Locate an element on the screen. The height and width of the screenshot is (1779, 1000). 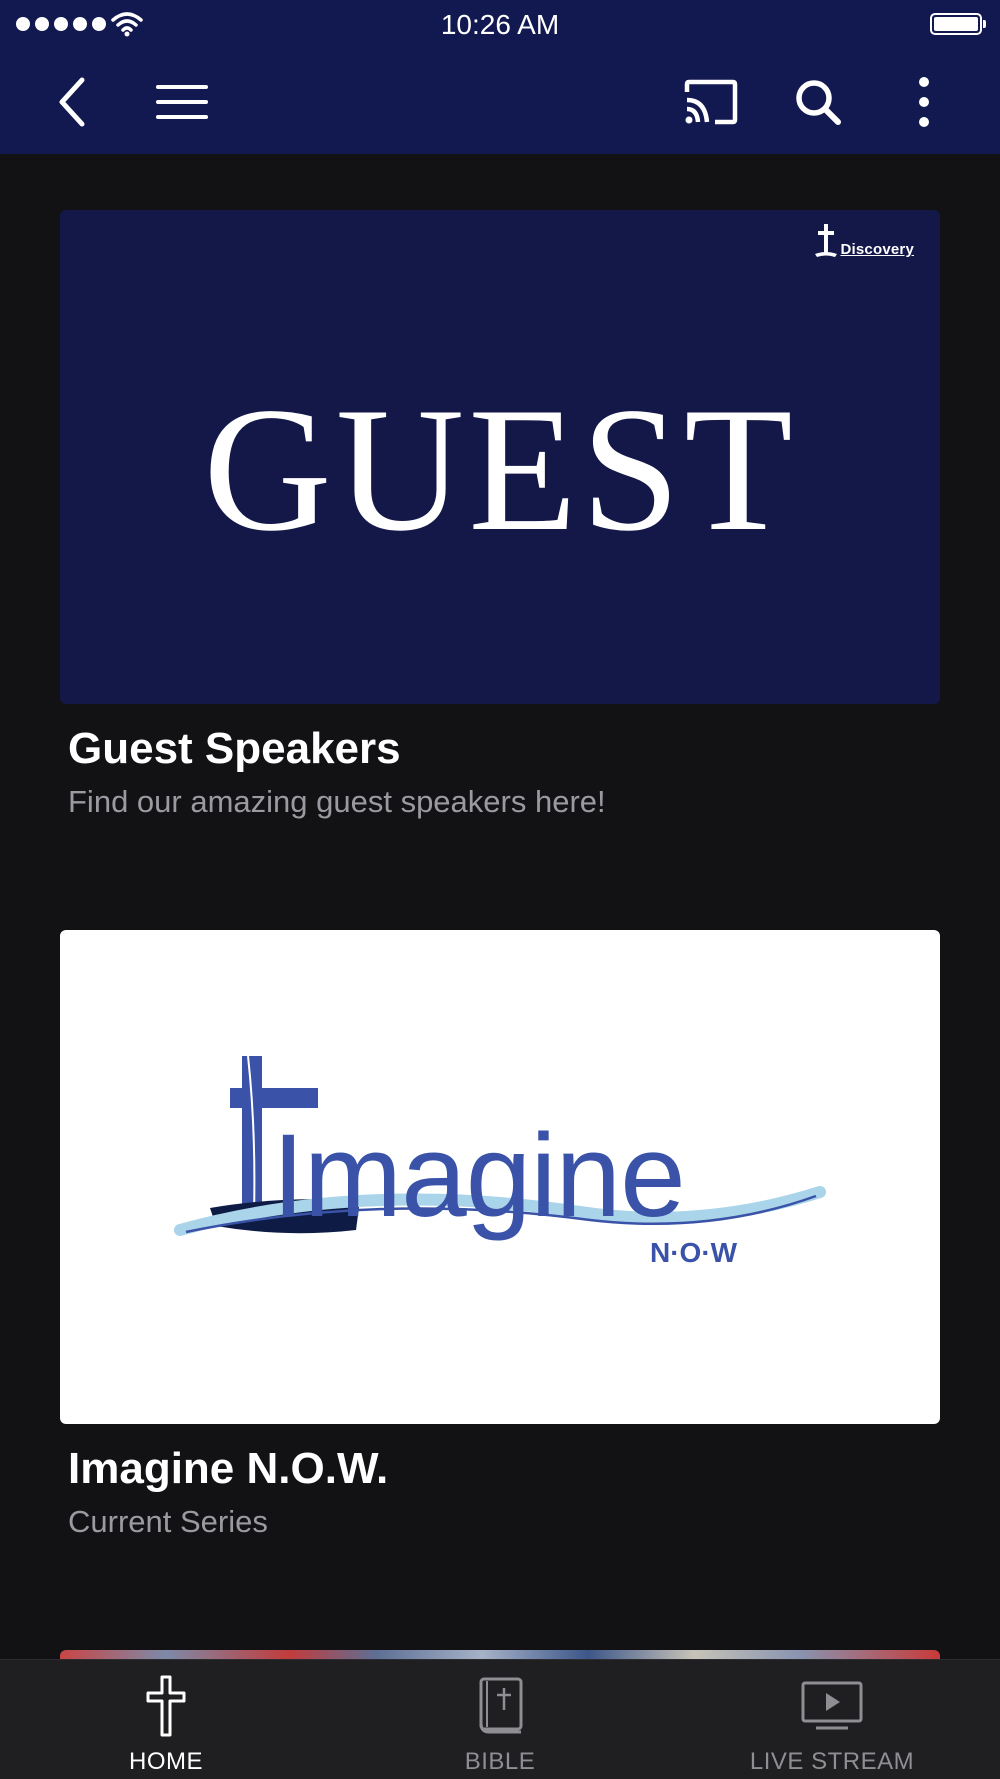
imagine-logo-word: Imagine is located at coordinates (478, 1176).